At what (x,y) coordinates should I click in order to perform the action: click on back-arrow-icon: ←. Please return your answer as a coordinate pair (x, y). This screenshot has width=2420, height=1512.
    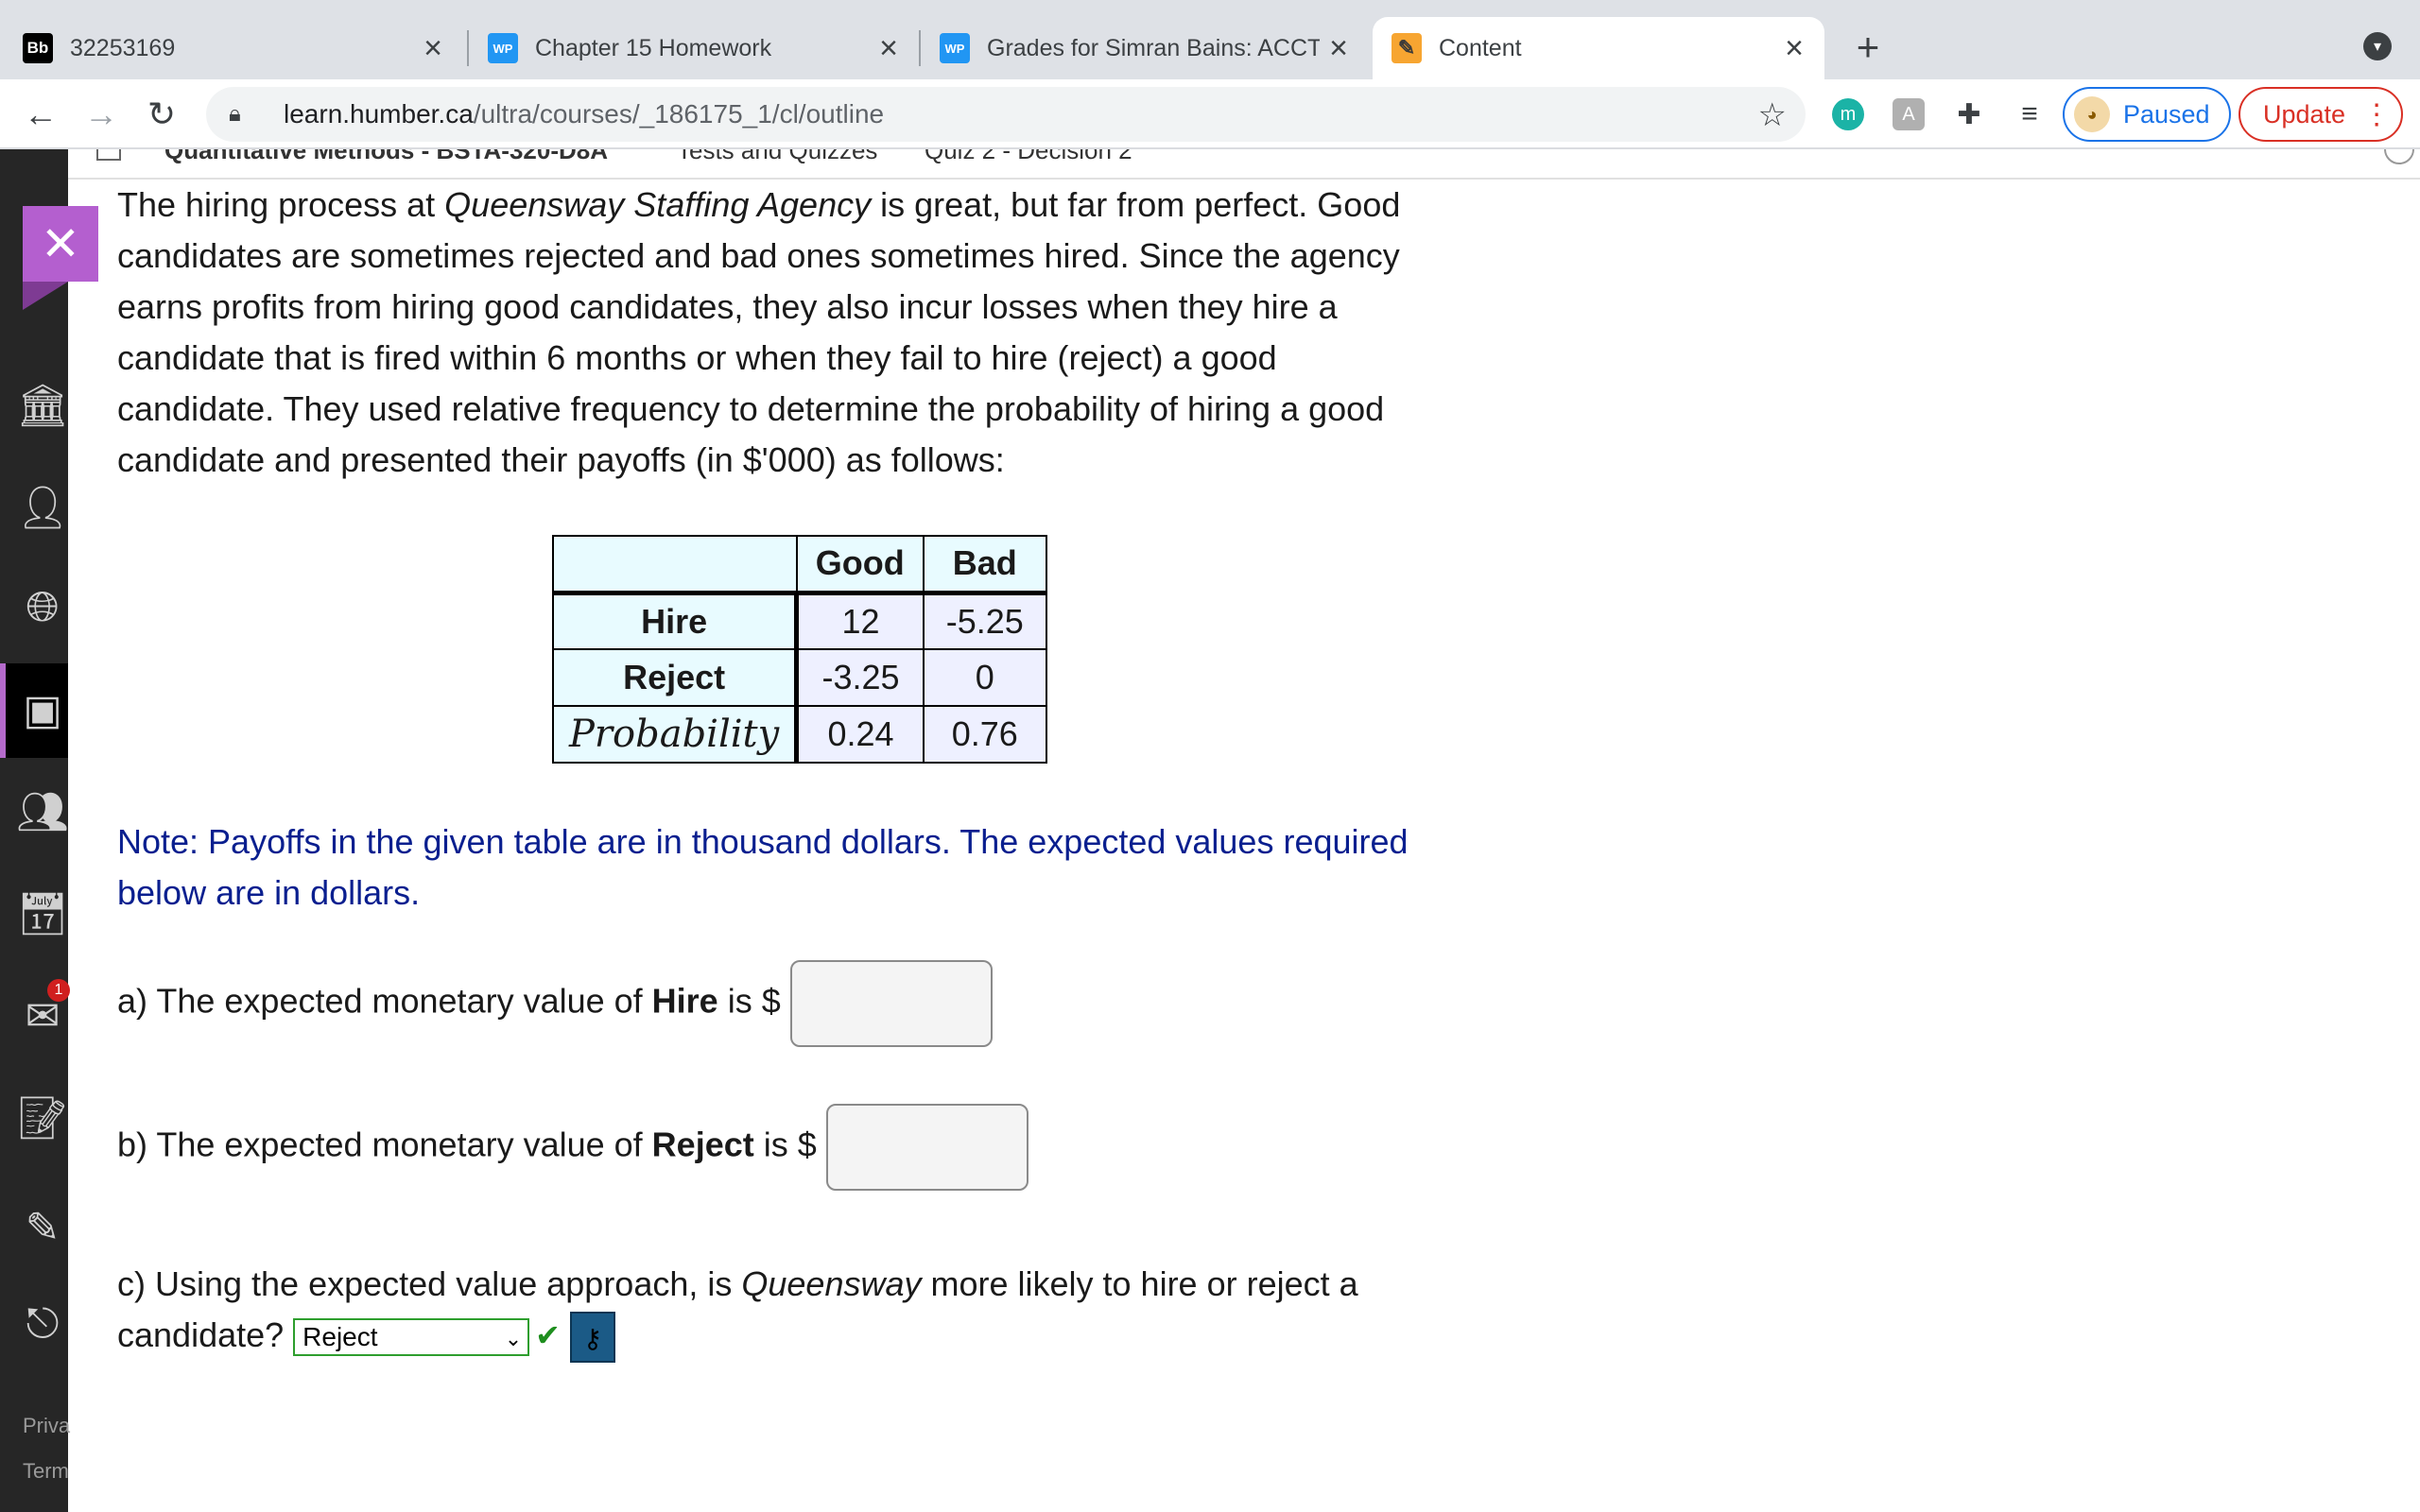
    Looking at the image, I should click on (40, 114).